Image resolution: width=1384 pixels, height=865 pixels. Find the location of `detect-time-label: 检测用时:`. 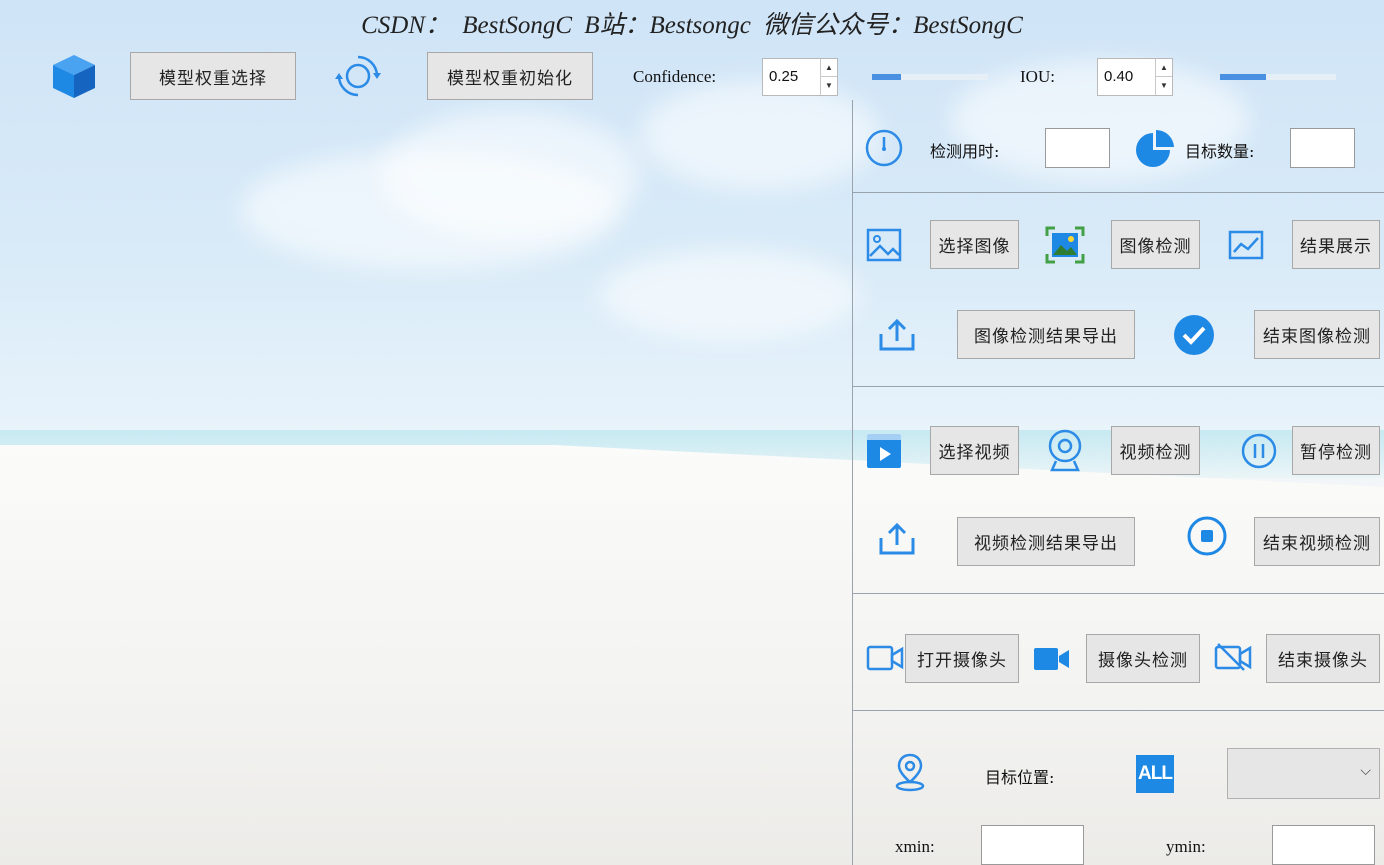

detect-time-label: 检测用时: is located at coordinates (965, 151).